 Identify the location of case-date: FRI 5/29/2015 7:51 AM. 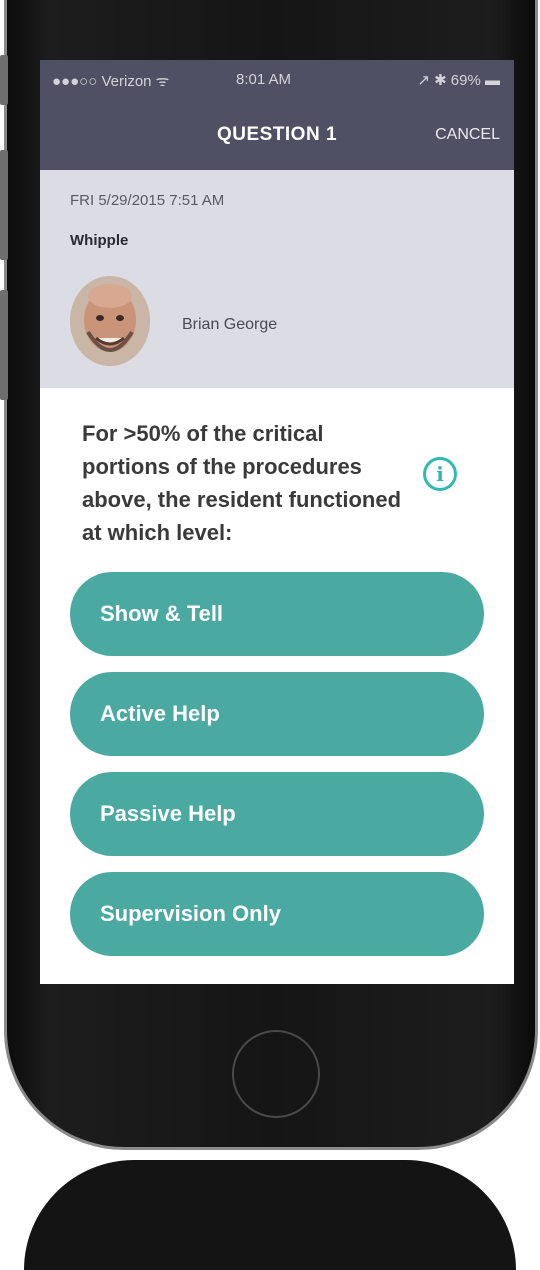
(147, 200).